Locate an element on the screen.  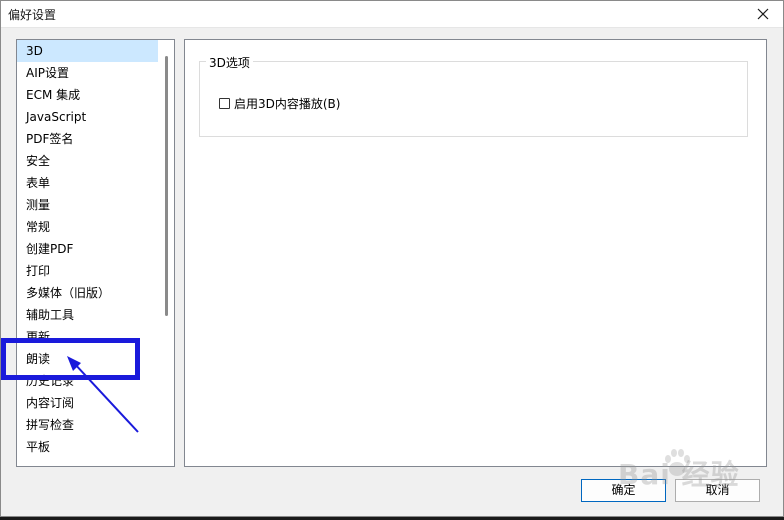
category-item-3d: 3D is located at coordinates (87, 51).